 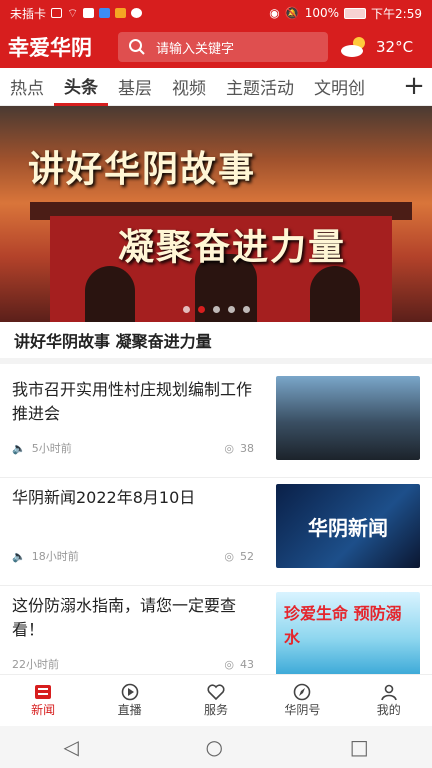 I want to click on nav-service: 服务, so click(x=216, y=700).